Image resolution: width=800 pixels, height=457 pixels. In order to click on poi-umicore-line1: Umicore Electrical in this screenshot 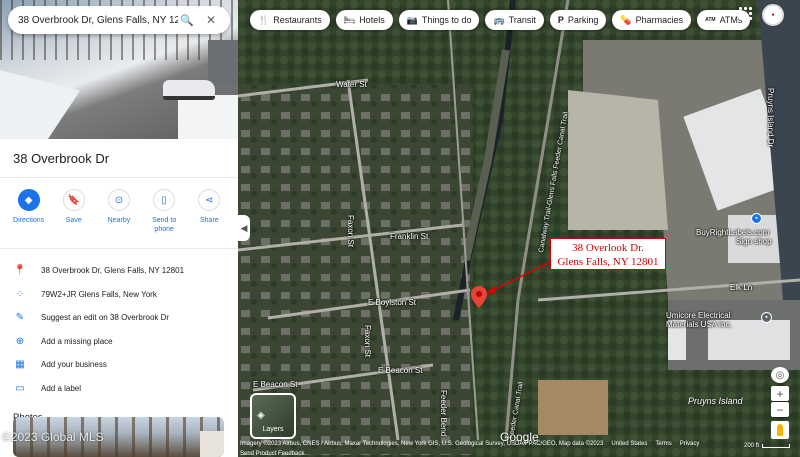, I will do `click(698, 315)`.